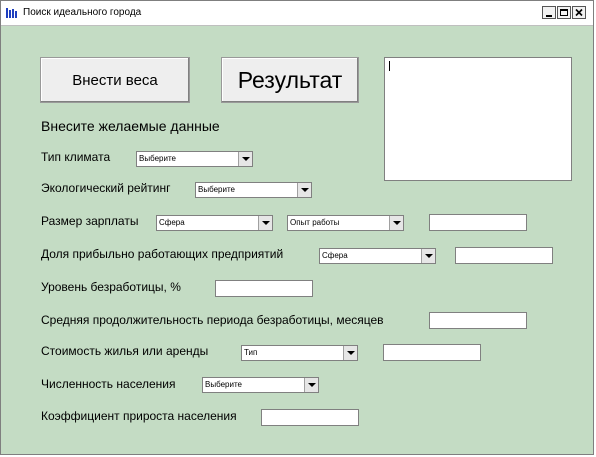  I want to click on close-button, so click(579, 12).